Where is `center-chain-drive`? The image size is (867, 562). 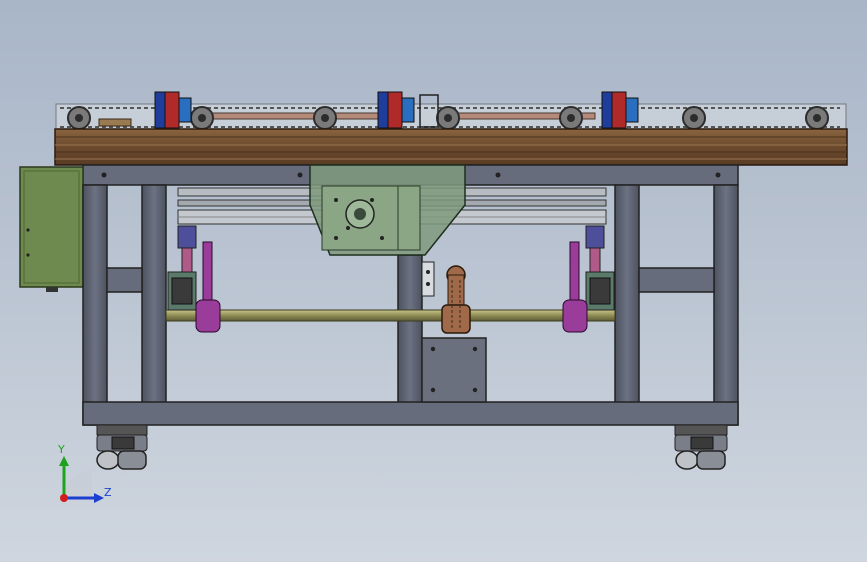 center-chain-drive is located at coordinates (446, 297).